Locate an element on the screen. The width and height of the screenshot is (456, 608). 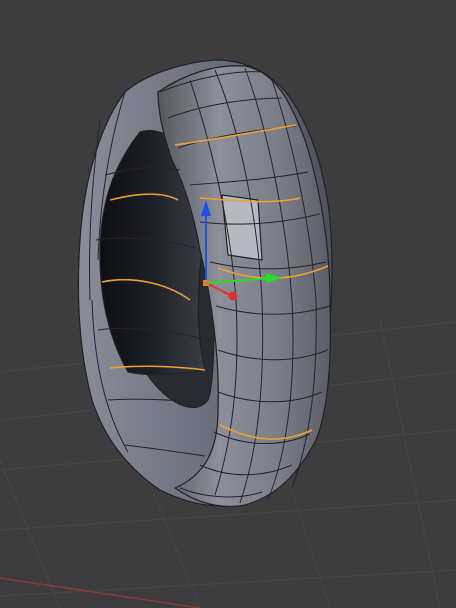
x-axis-line is located at coordinates (100, 592).